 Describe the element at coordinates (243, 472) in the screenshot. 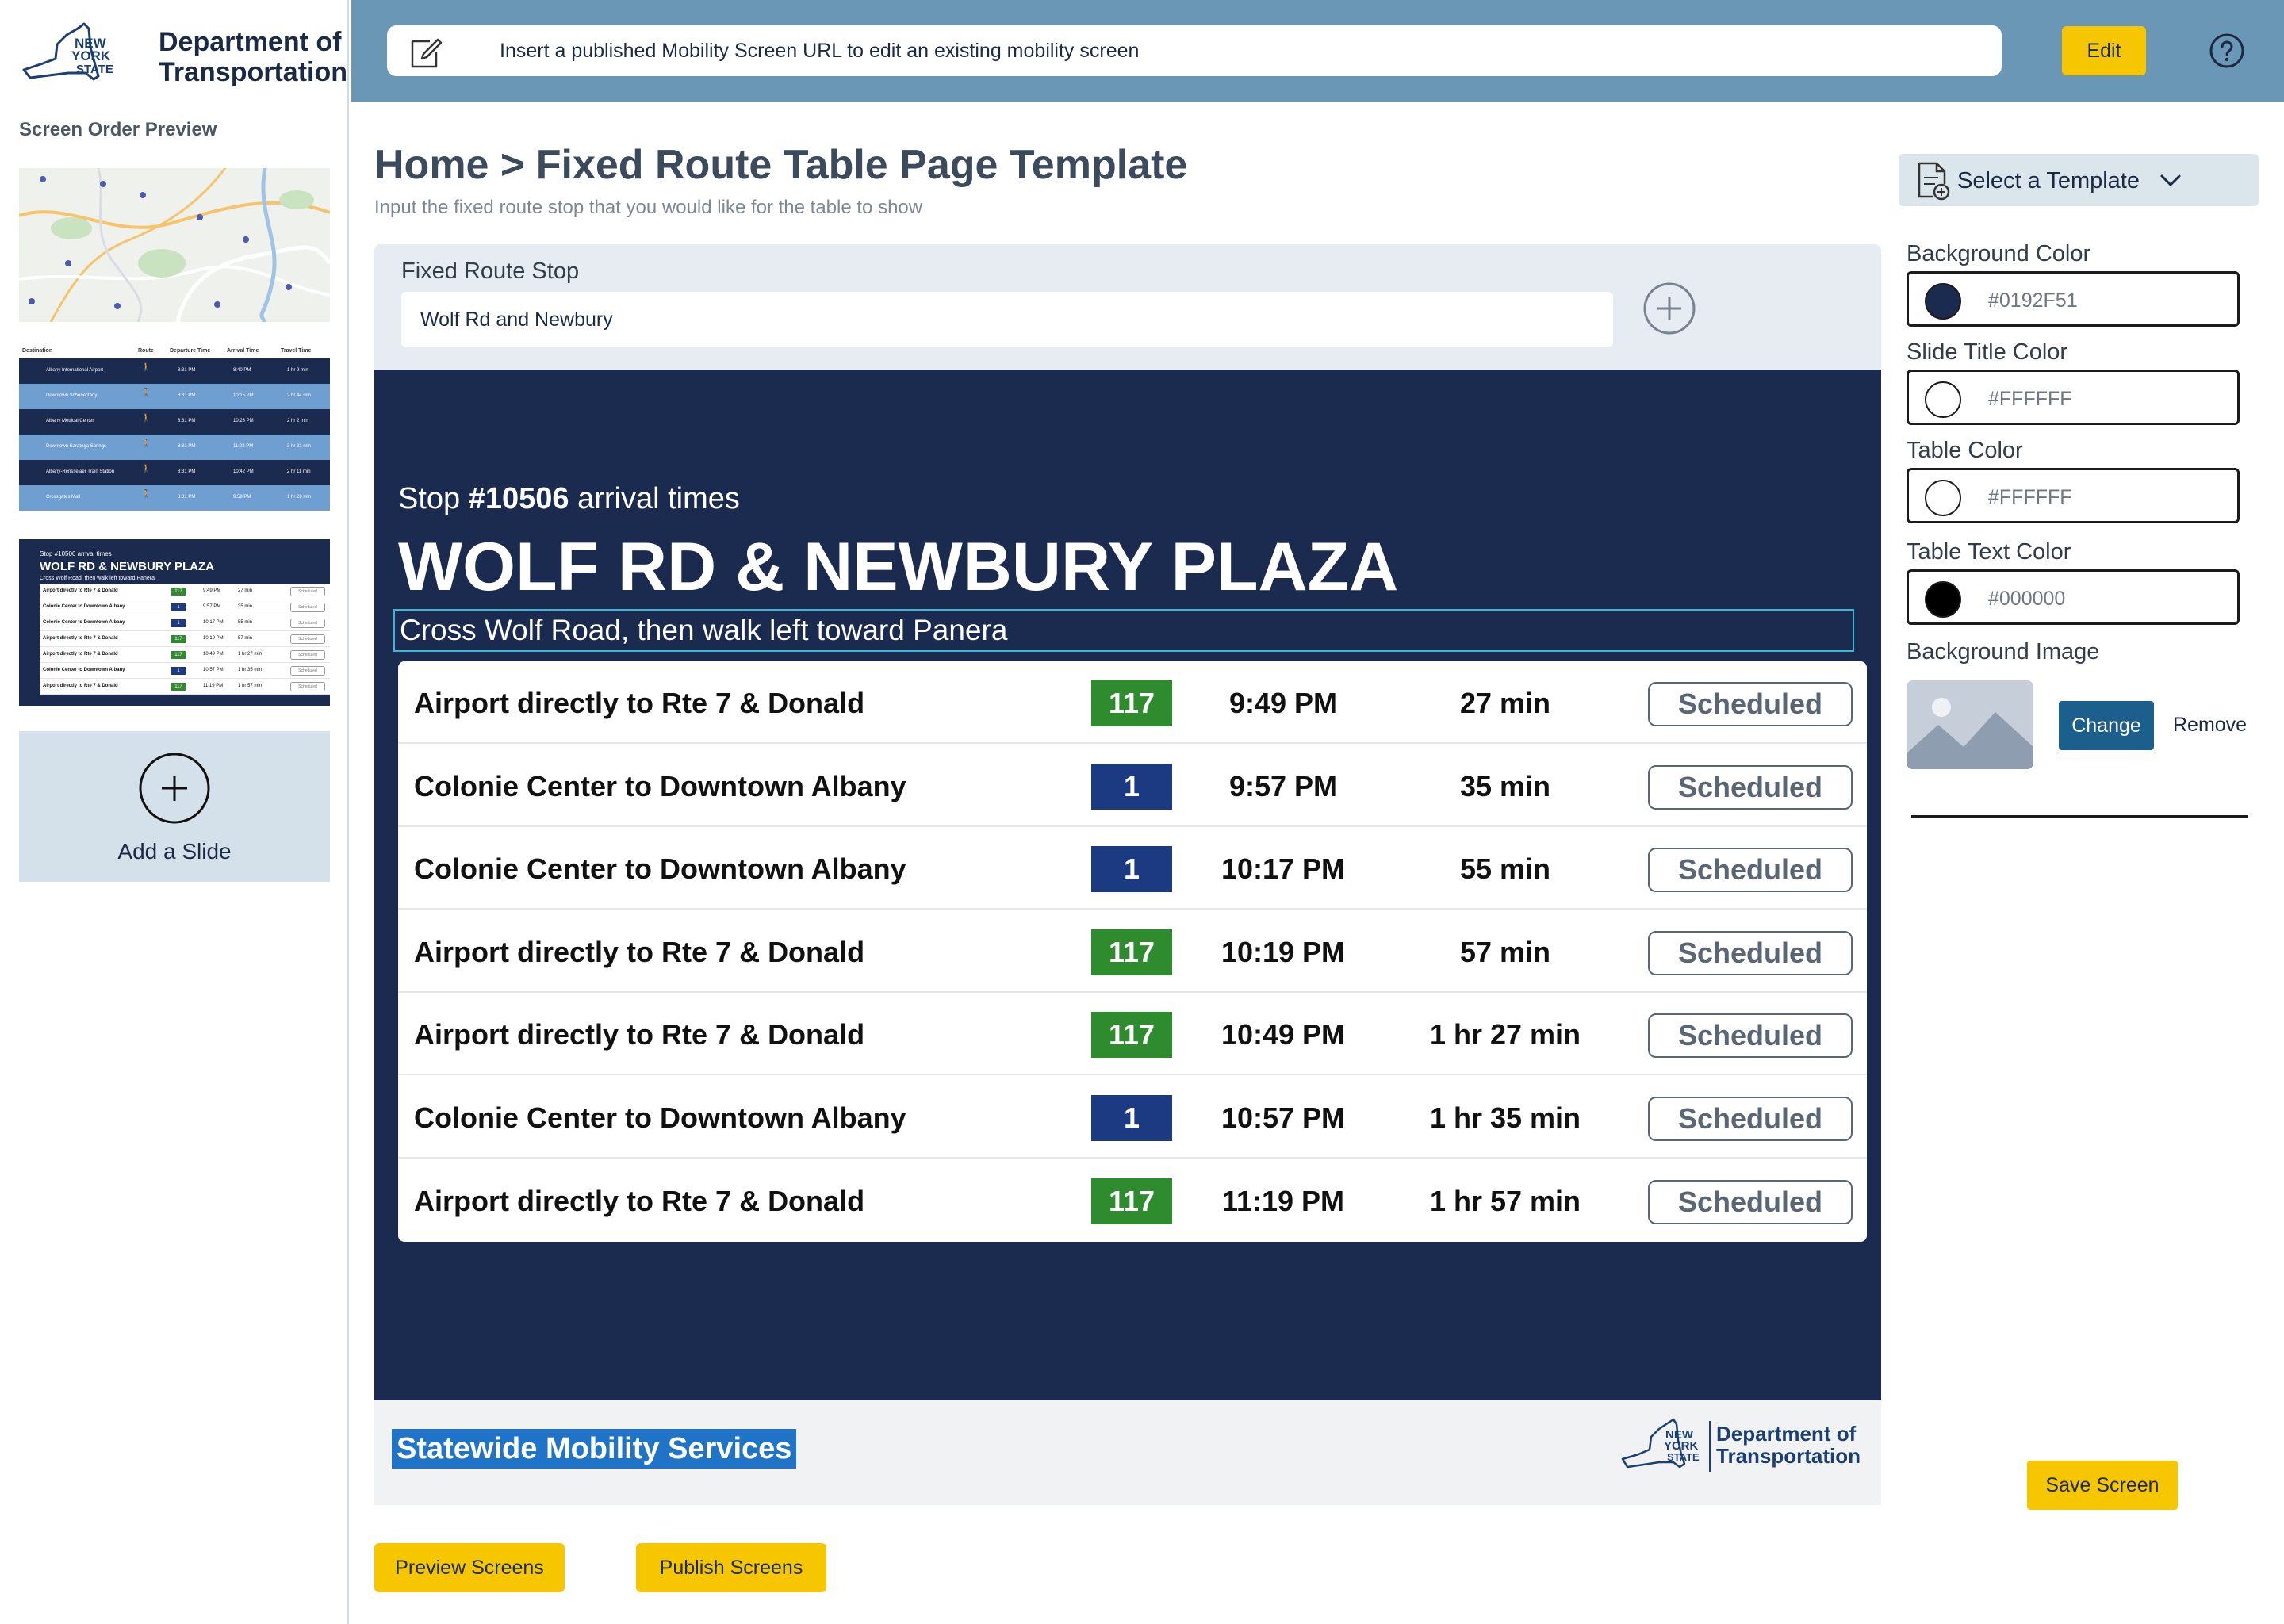

I see `thumb-cell: 10:42 PM` at that location.